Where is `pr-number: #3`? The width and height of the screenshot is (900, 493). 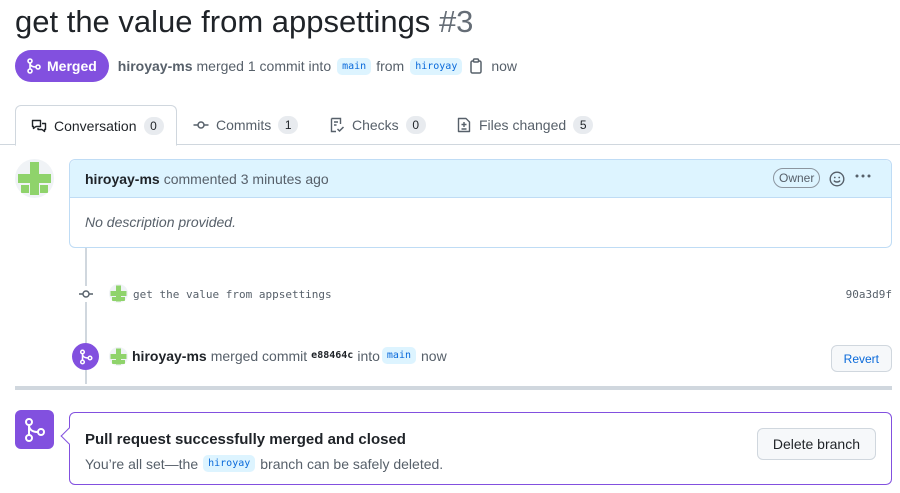 pr-number: #3 is located at coordinates (456, 21).